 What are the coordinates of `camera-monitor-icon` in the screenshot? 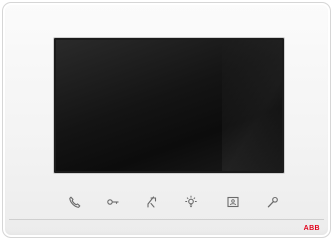 It's located at (233, 204).